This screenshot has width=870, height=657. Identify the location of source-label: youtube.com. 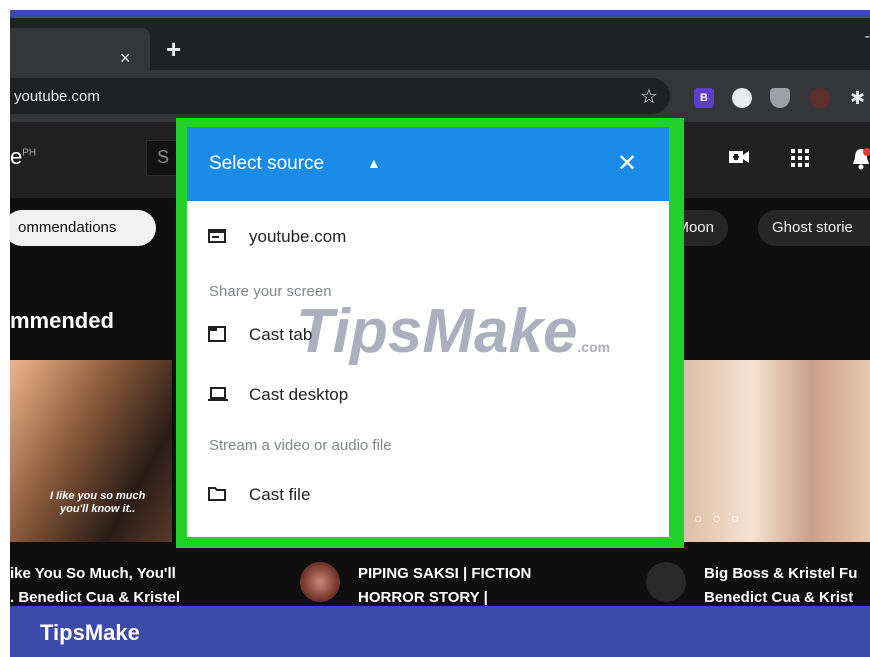
(298, 236).